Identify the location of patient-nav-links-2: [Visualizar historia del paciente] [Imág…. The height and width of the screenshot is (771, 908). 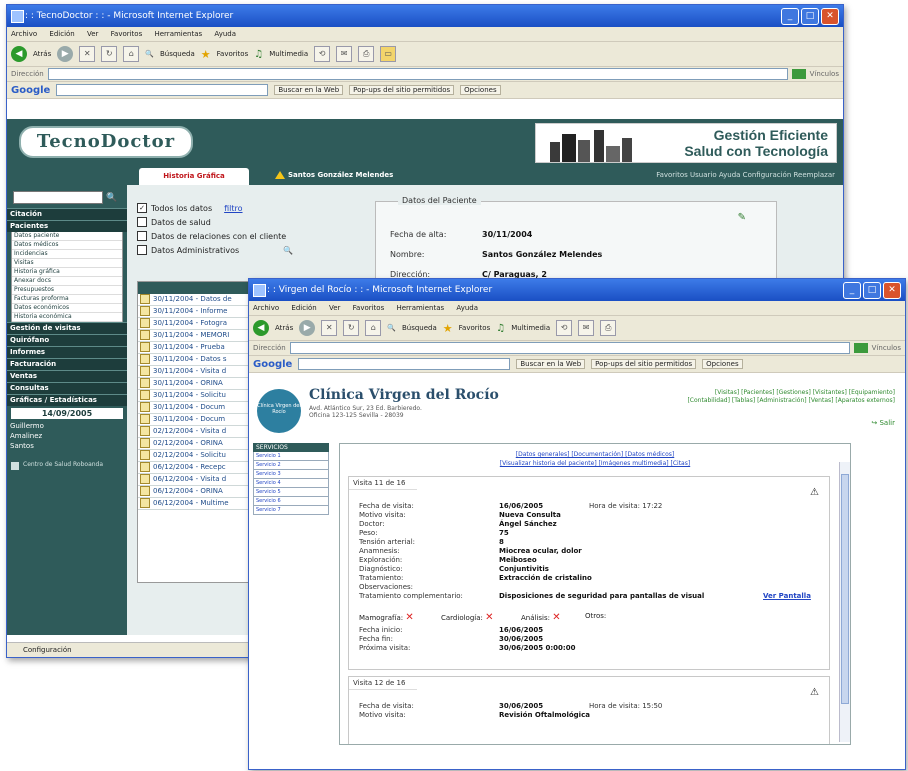
(595, 463).